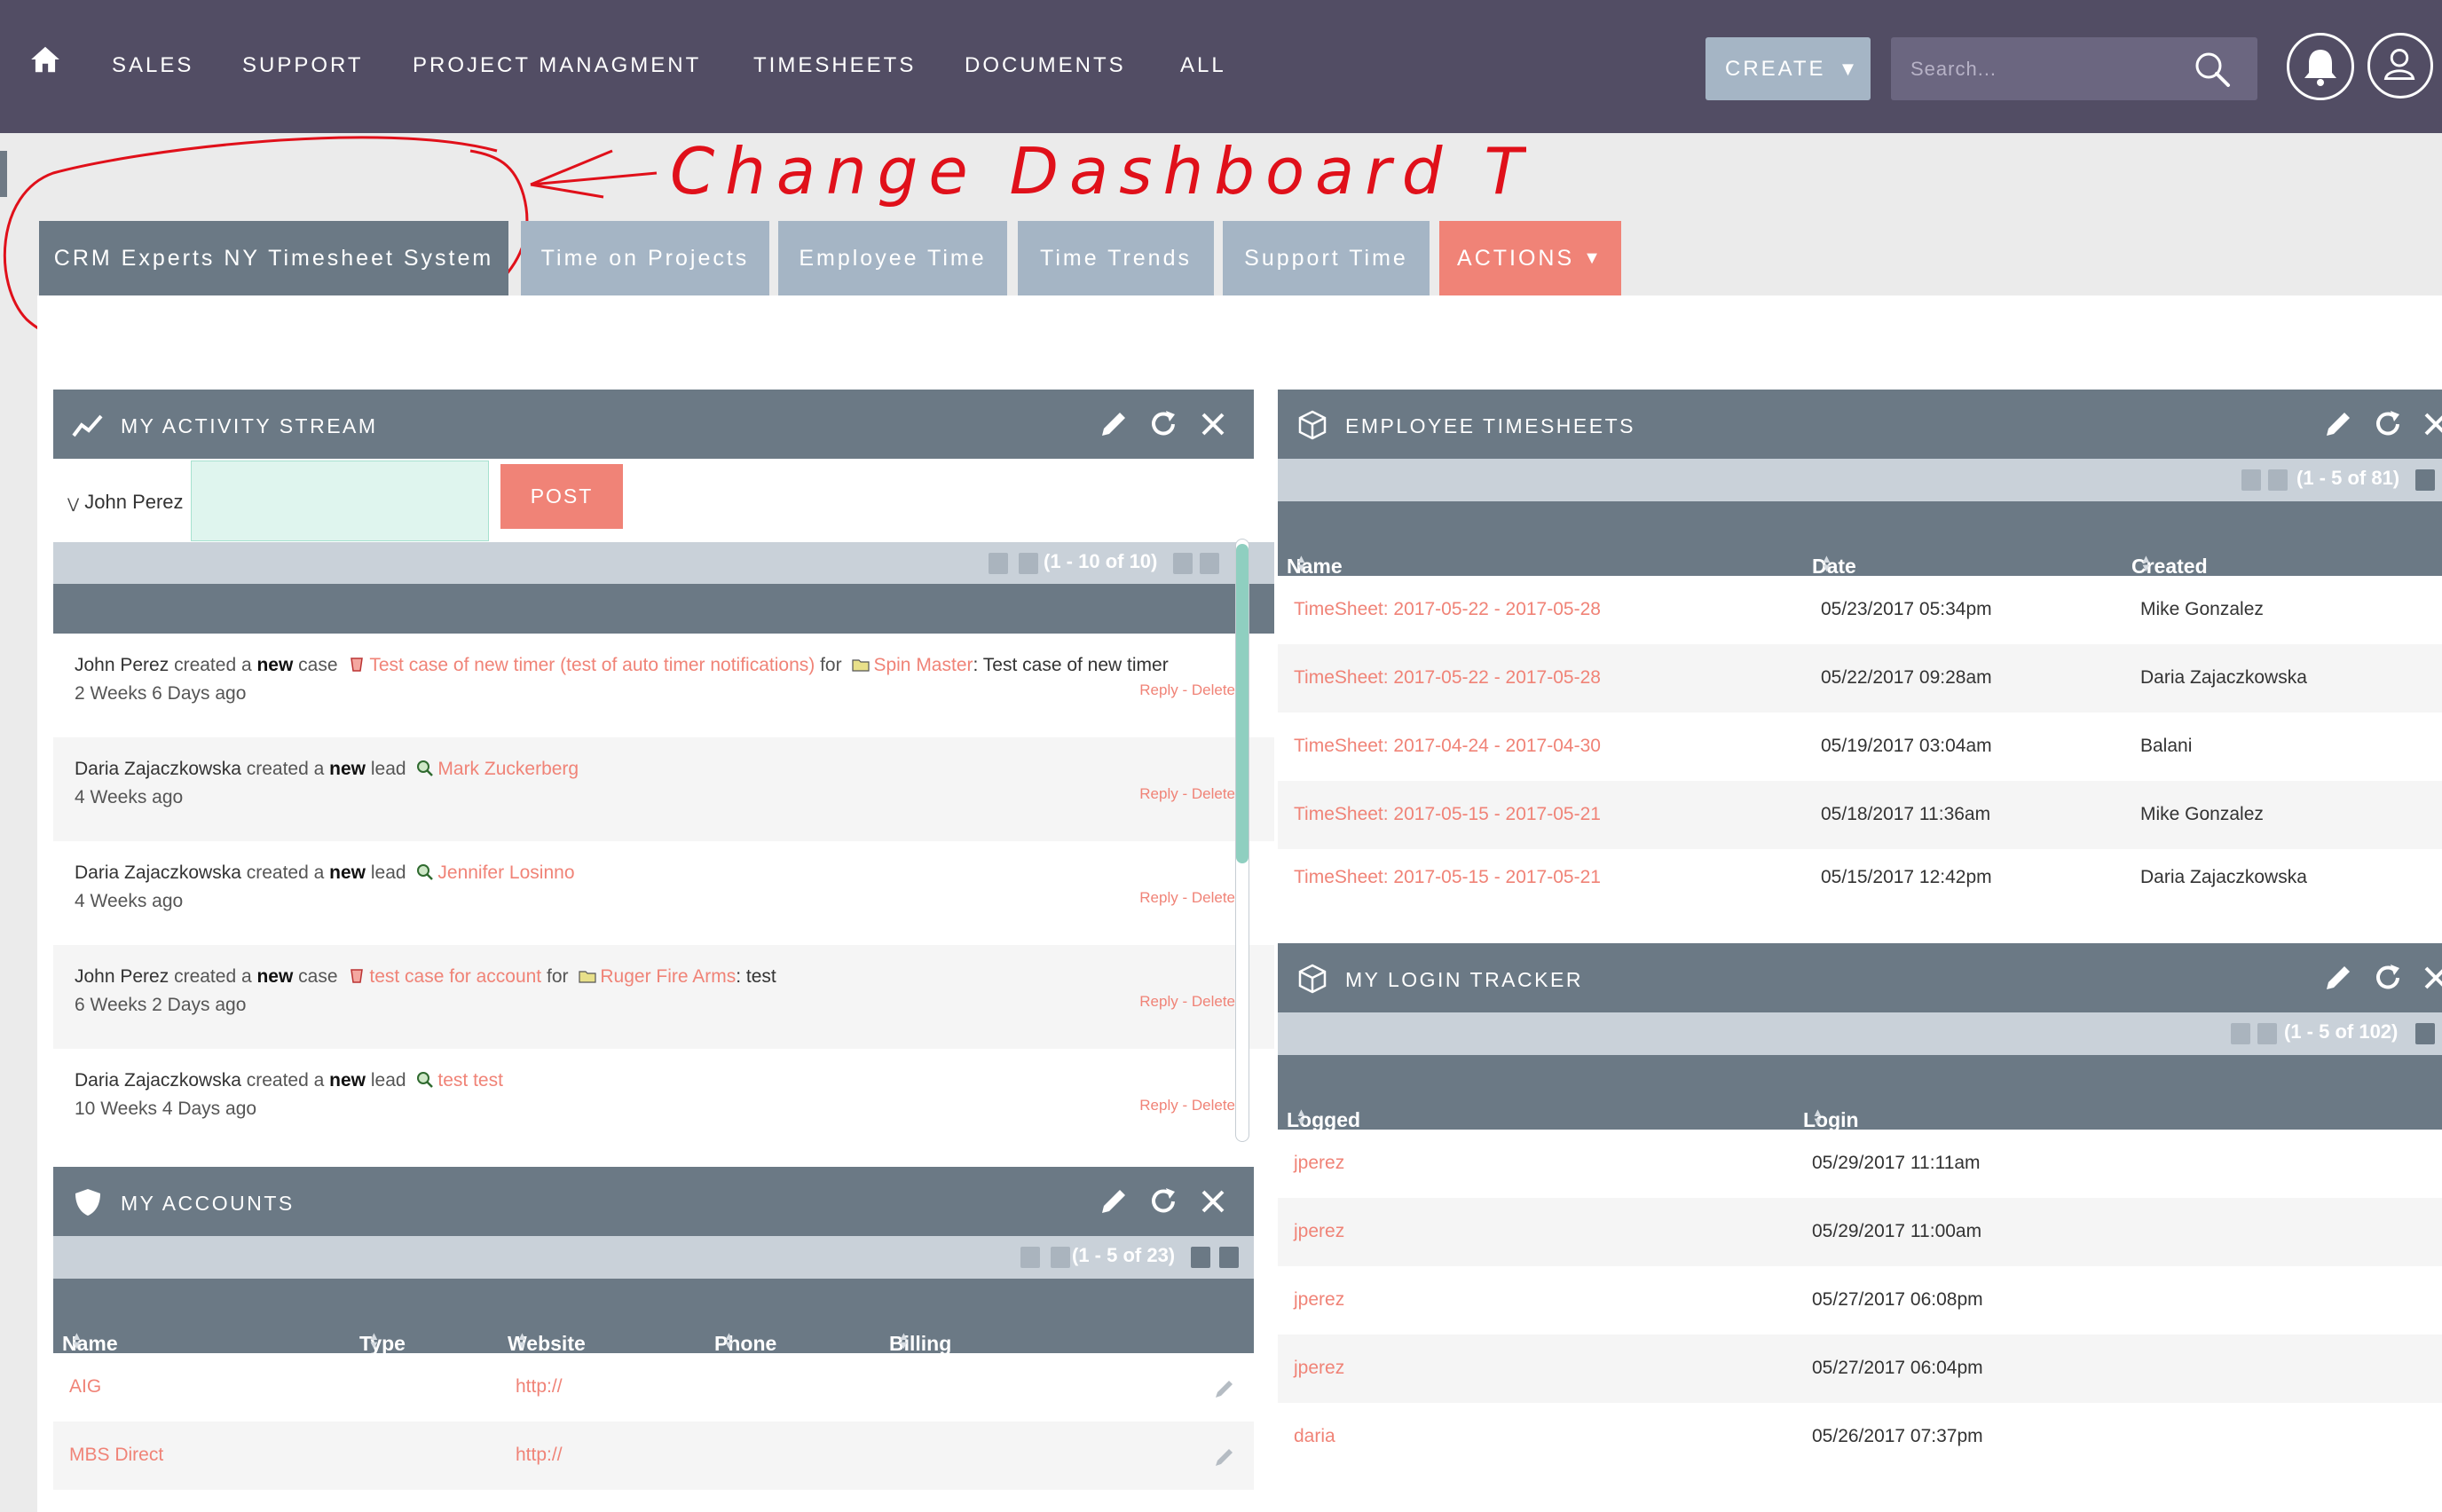  Describe the element at coordinates (340, 501) in the screenshot. I see `post-text-input` at that location.